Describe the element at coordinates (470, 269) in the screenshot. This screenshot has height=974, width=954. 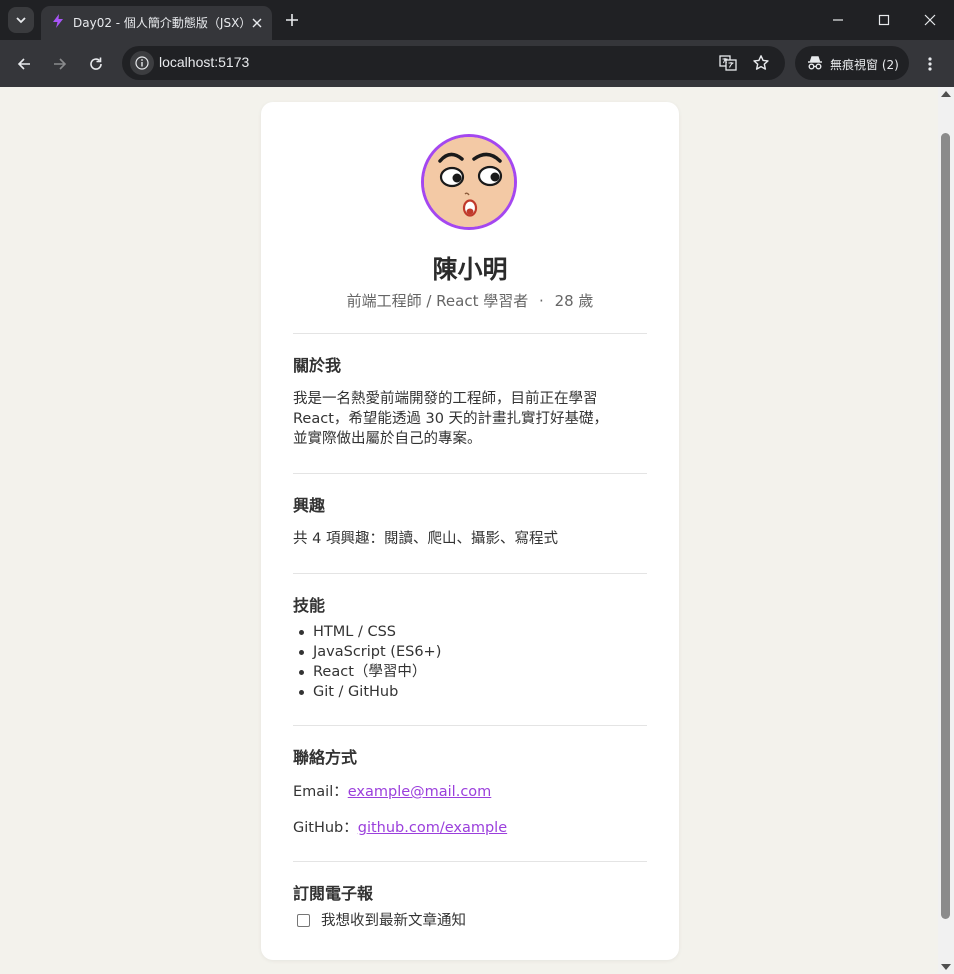
I see `profile-name: 陳小明` at that location.